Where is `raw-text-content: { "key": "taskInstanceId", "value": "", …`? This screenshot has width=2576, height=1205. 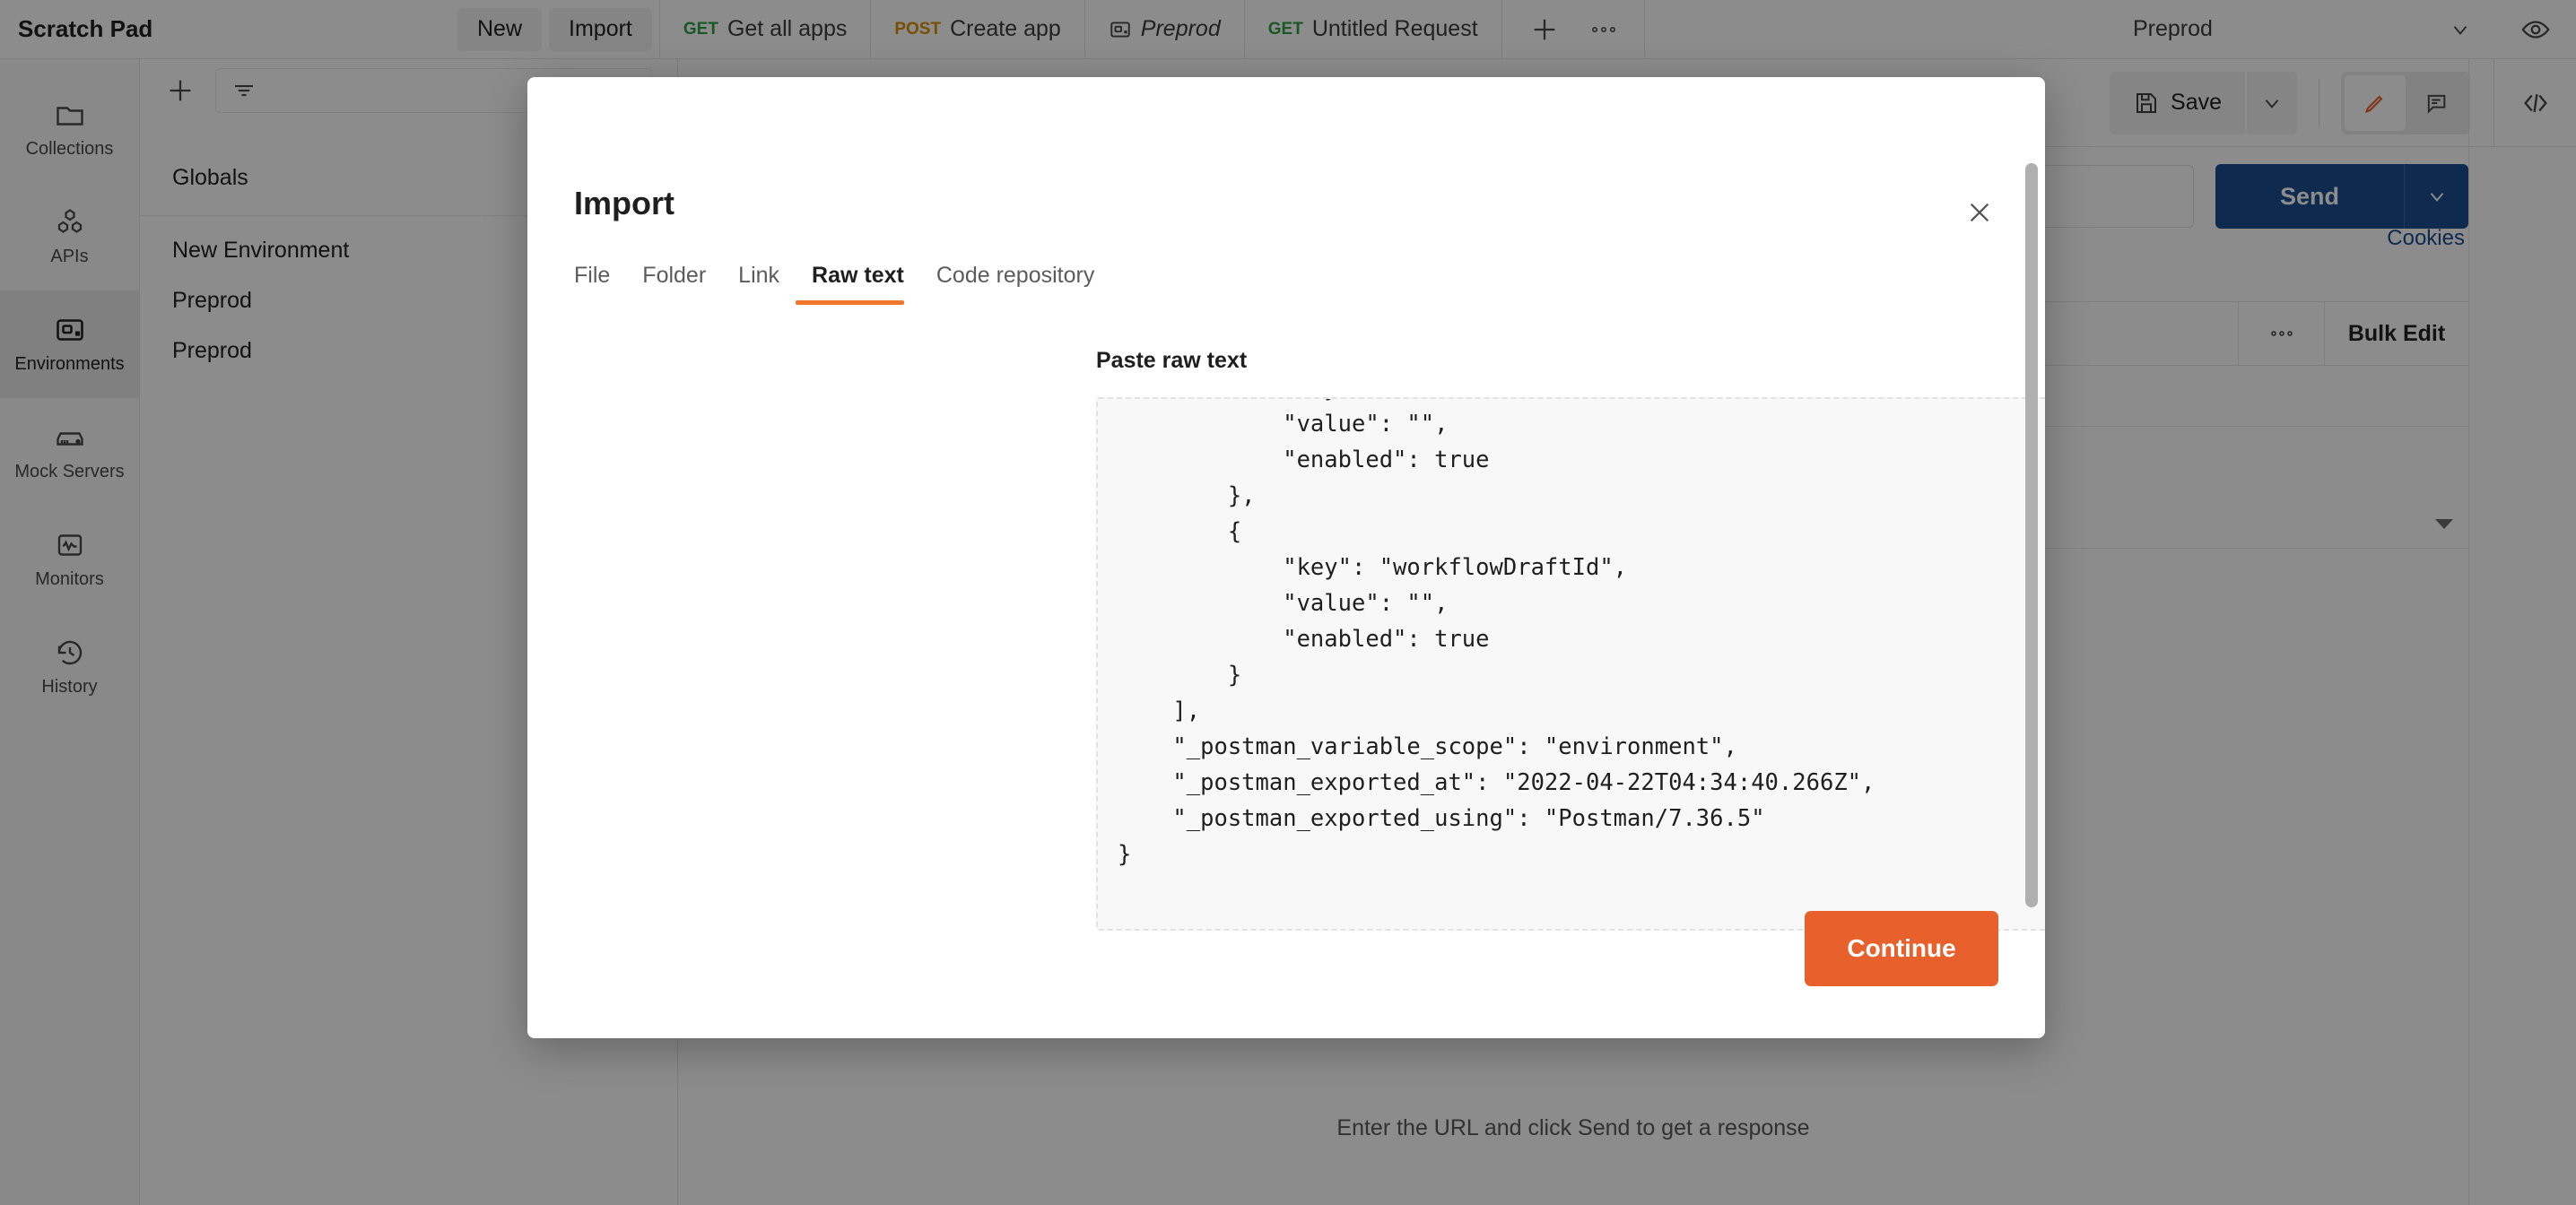
raw-text-content: { "key": "taskInstanceId", "value": "", … is located at coordinates (1496, 633).